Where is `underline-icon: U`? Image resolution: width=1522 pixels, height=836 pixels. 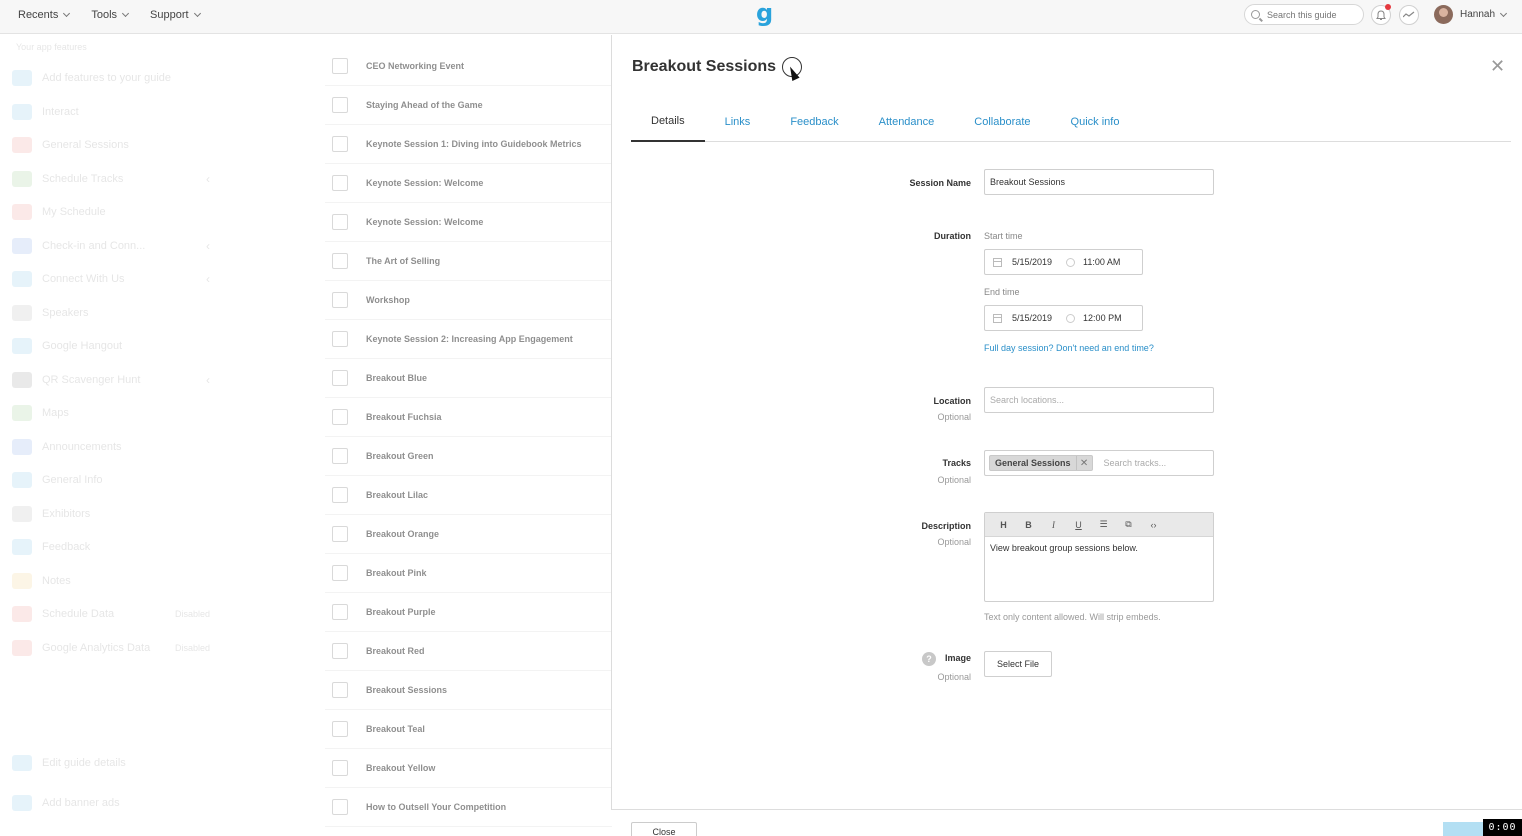 underline-icon: U is located at coordinates (1078, 525).